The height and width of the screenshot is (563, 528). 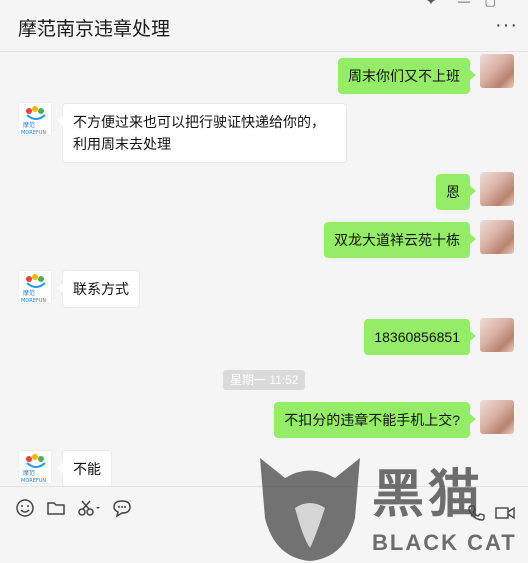 What do you see at coordinates (264, 26) in the screenshot?
I see `chat-header: 摩范南京违章处理 ✦ — ▢ ···` at bounding box center [264, 26].